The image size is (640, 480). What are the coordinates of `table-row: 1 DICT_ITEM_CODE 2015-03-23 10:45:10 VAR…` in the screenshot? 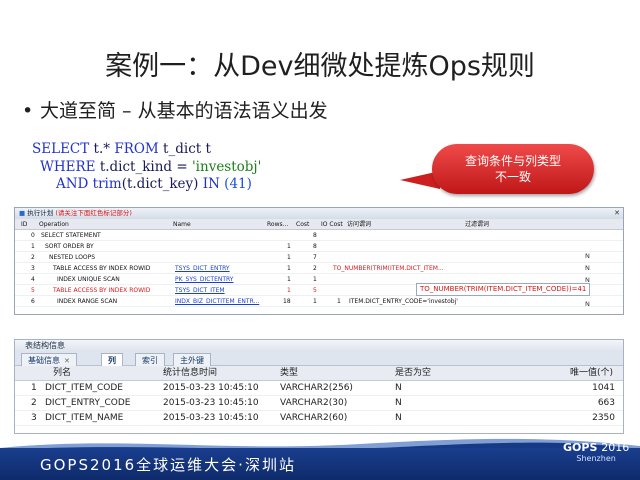 It's located at (319, 388).